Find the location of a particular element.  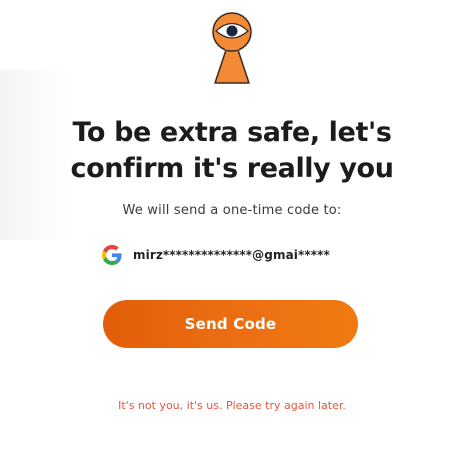

page-title-line-2: confirm it's really you is located at coordinates (232, 168).